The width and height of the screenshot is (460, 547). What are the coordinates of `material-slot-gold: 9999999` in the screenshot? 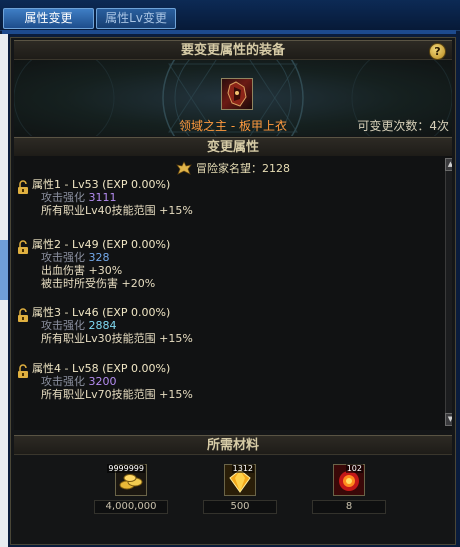 It's located at (127, 480).